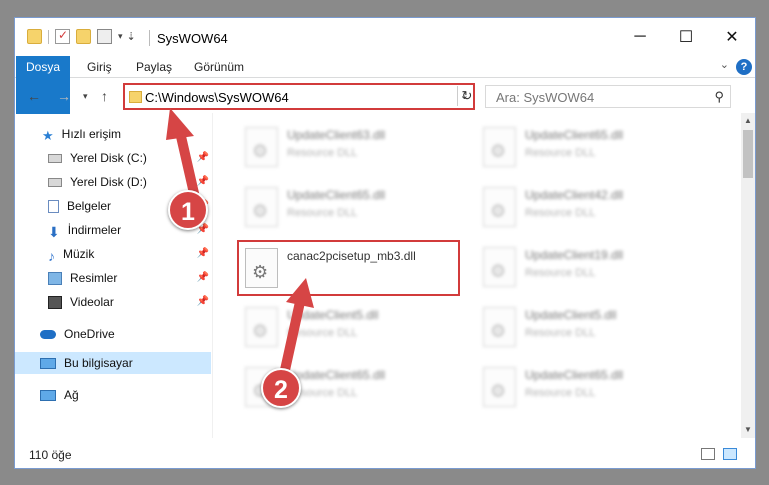 This screenshot has height=485, width=769. Describe the element at coordinates (281, 388) in the screenshot. I see `step-2-badge: 2` at that location.